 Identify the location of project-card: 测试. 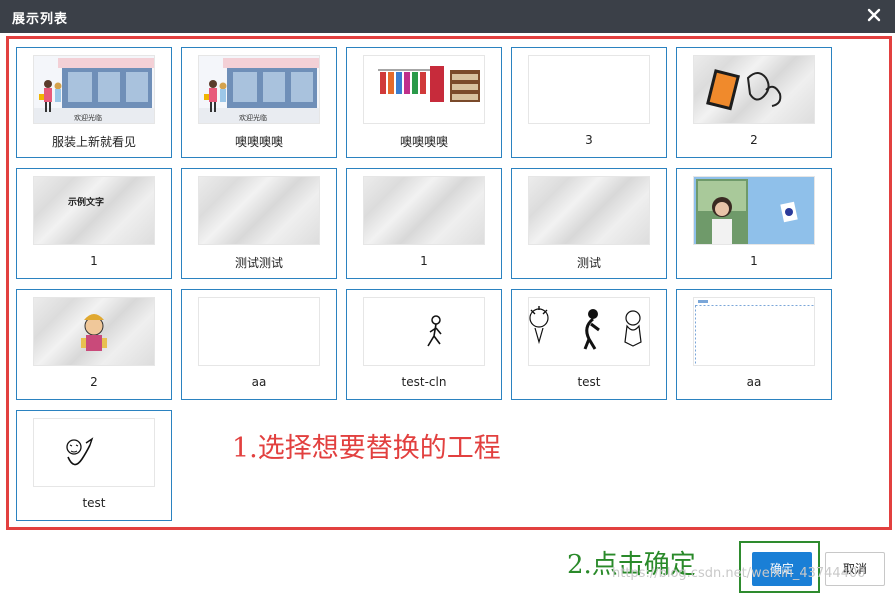
(589, 223).